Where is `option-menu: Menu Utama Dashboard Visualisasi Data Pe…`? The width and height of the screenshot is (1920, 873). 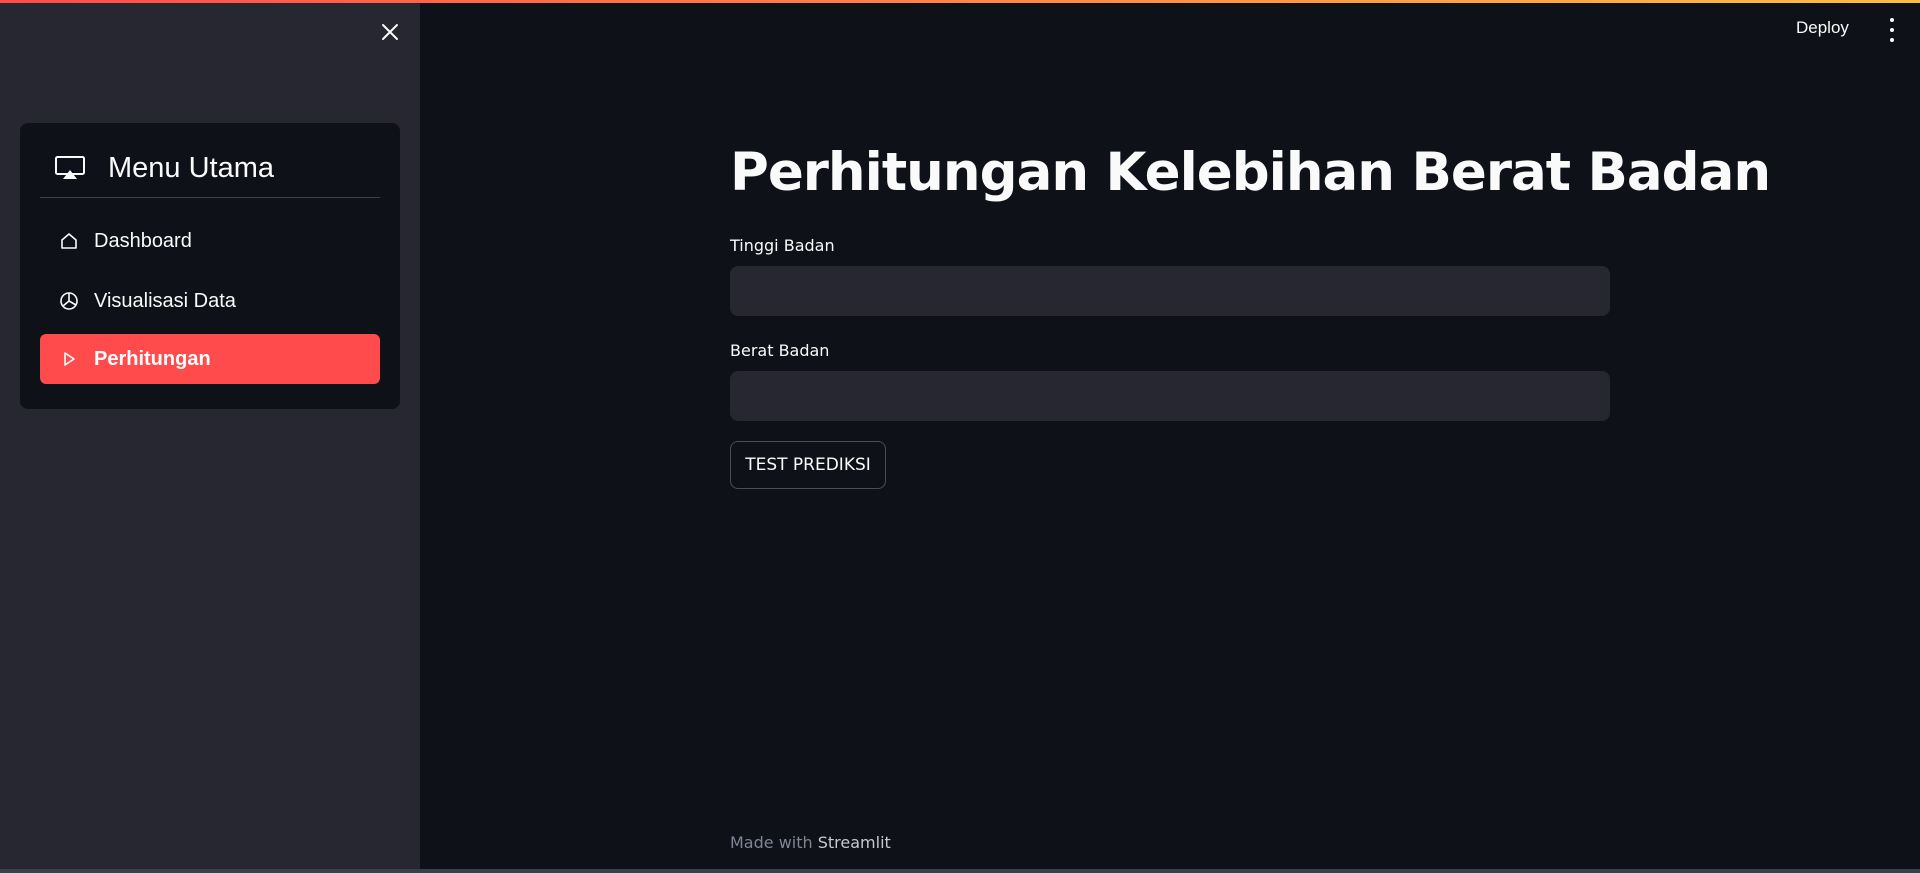 option-menu: Menu Utama Dashboard Visualisasi Data Pe… is located at coordinates (210, 266).